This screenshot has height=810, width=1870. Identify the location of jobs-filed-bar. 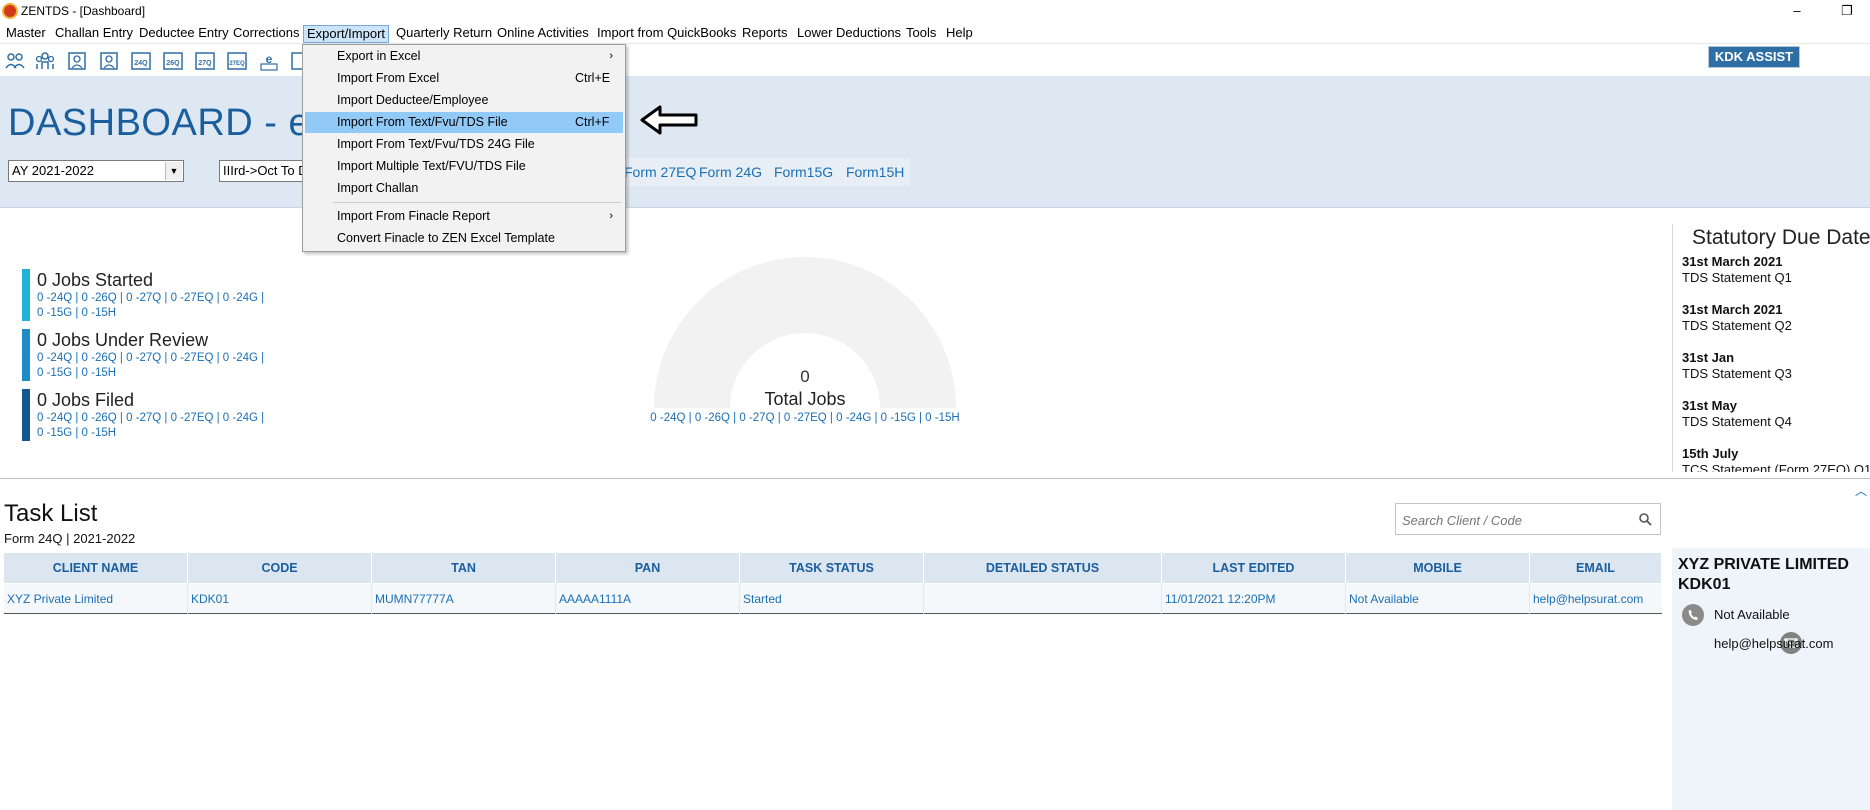
(26, 415).